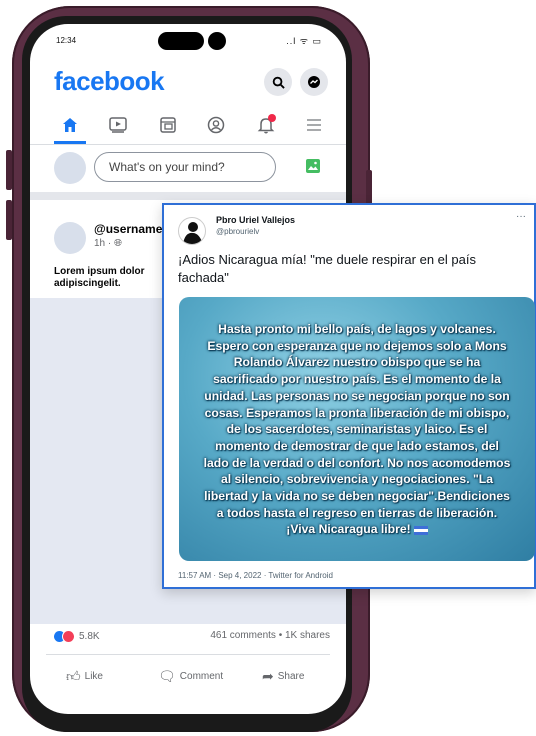 This screenshot has height=736, width=536. What do you see at coordinates (118, 243) in the screenshot?
I see `globe-icon: 🌐︎` at bounding box center [118, 243].